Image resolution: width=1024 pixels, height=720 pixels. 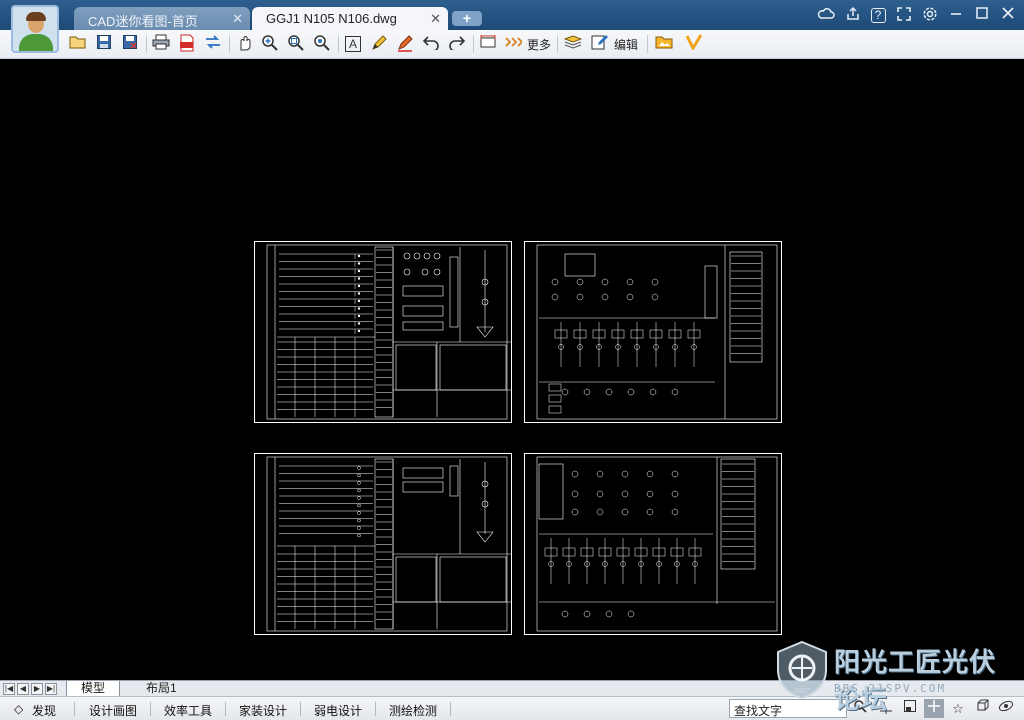 I want to click on close-window-icon, so click(x=1008, y=16).